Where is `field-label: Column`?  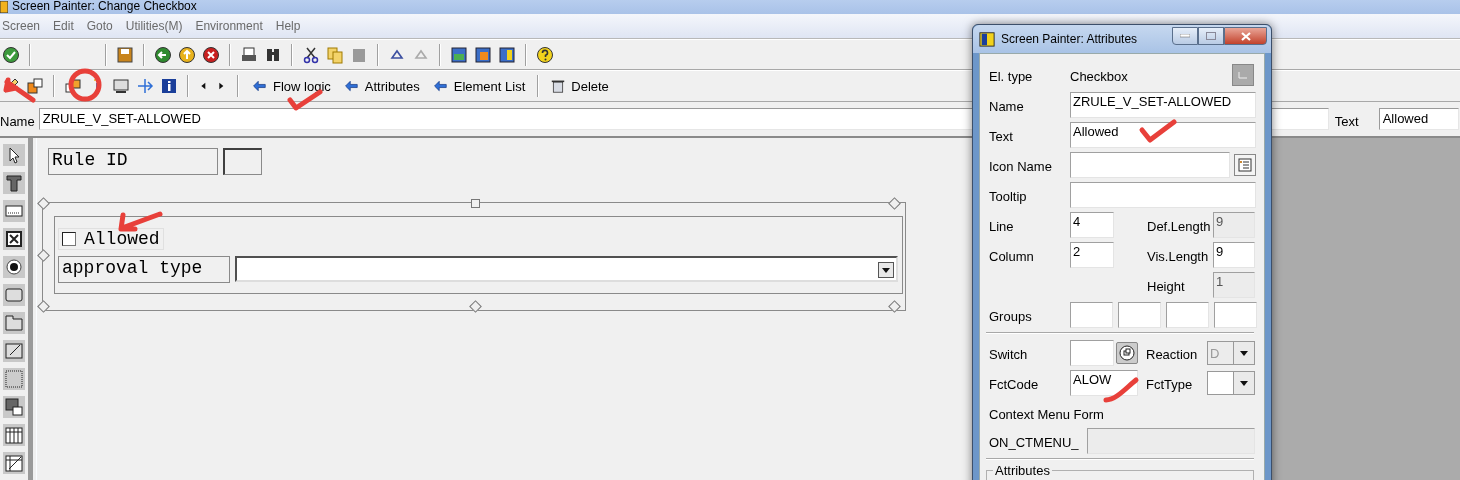
field-label: Column is located at coordinates (1012, 256).